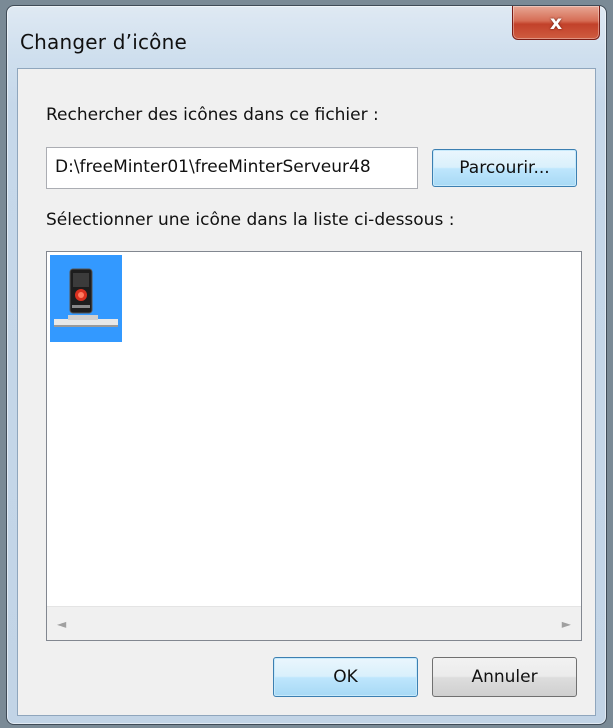 The image size is (613, 728). I want to click on file-path-input: D:\freeMinter01\freeMinterServeur48, so click(232, 168).